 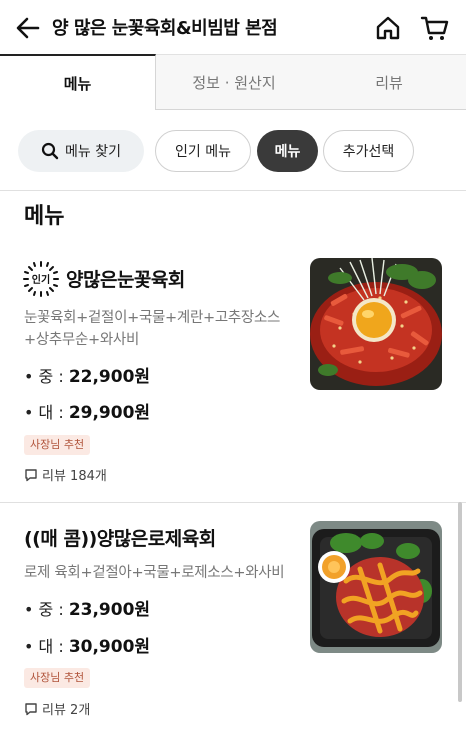 I want to click on menu-search-label: 메뉴 찾기, so click(x=93, y=152).